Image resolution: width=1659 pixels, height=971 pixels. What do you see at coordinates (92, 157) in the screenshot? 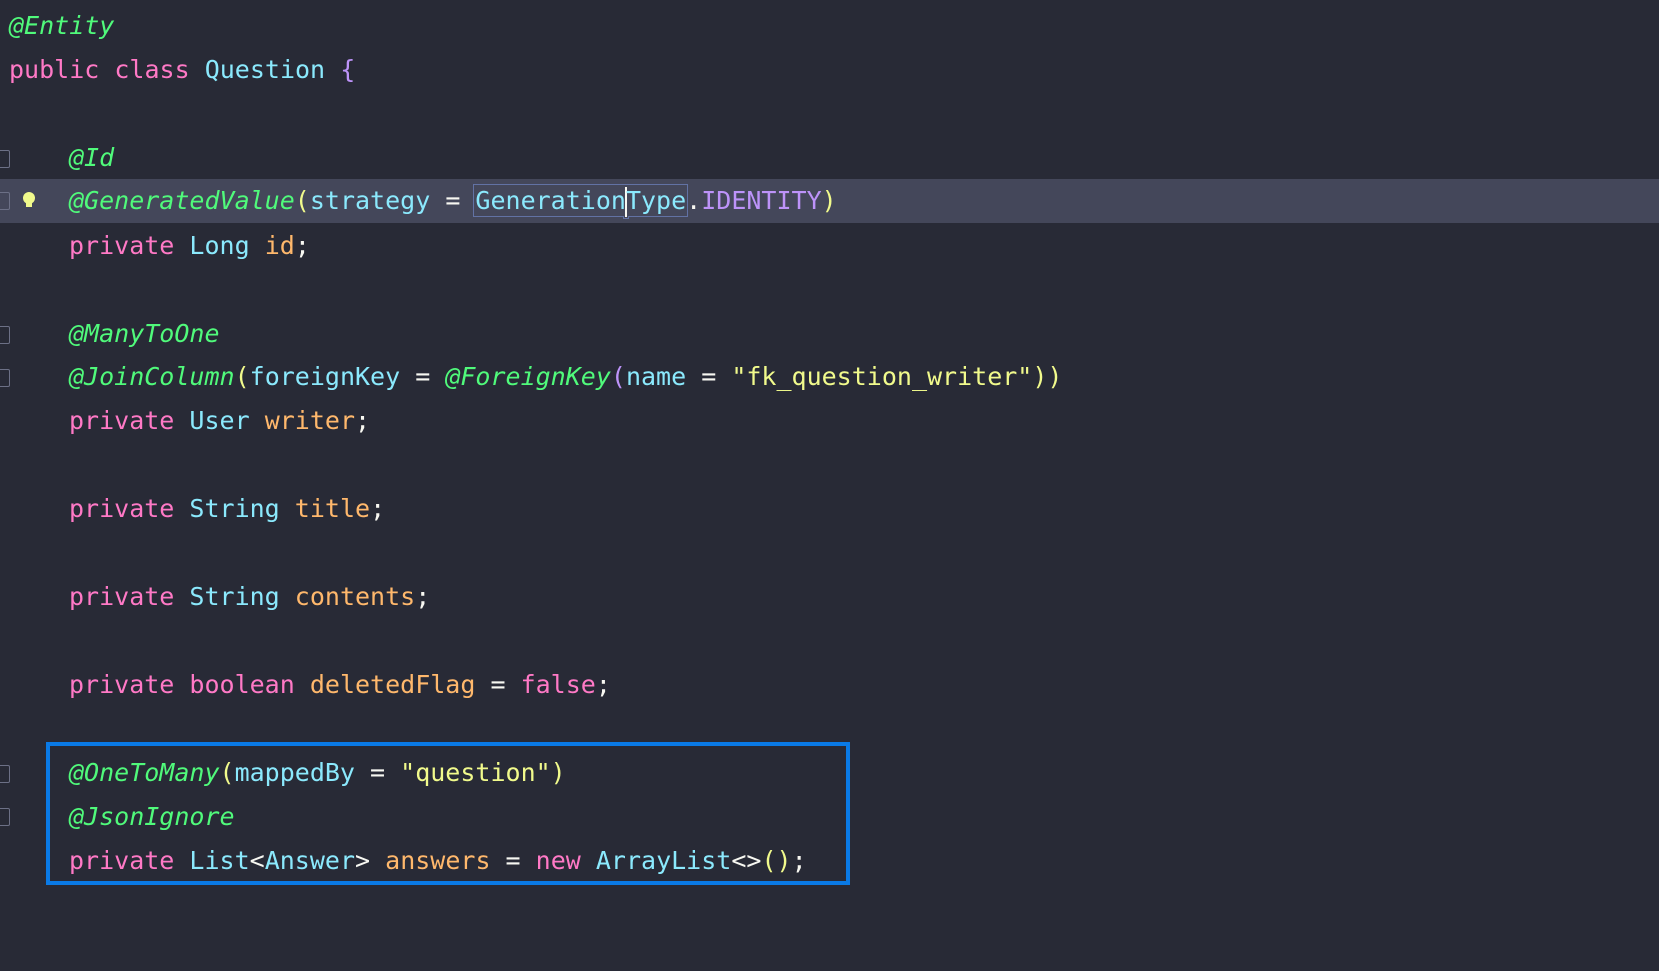
I see `annotation-id: @Id` at bounding box center [92, 157].